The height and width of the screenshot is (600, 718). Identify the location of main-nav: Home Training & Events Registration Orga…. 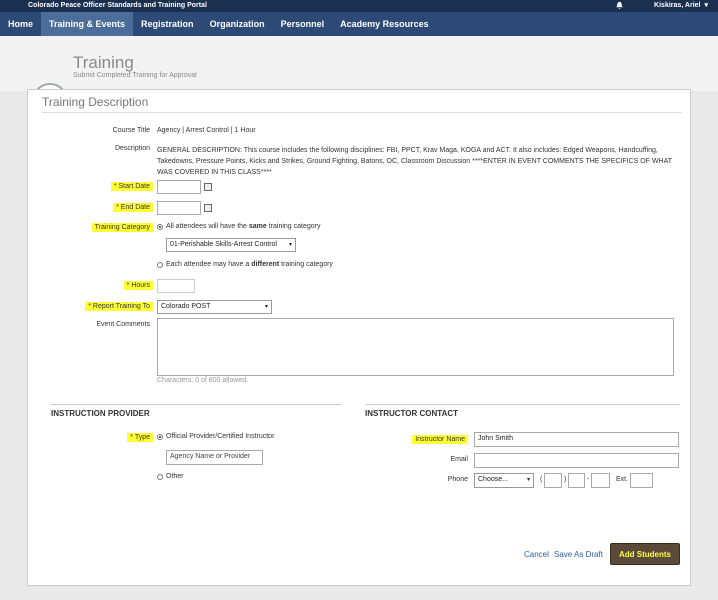
(359, 24).